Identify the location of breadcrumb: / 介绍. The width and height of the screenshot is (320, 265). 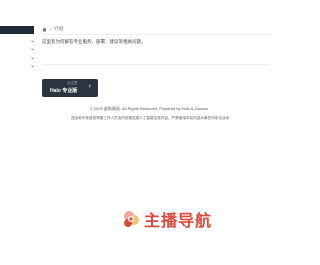
(52, 29).